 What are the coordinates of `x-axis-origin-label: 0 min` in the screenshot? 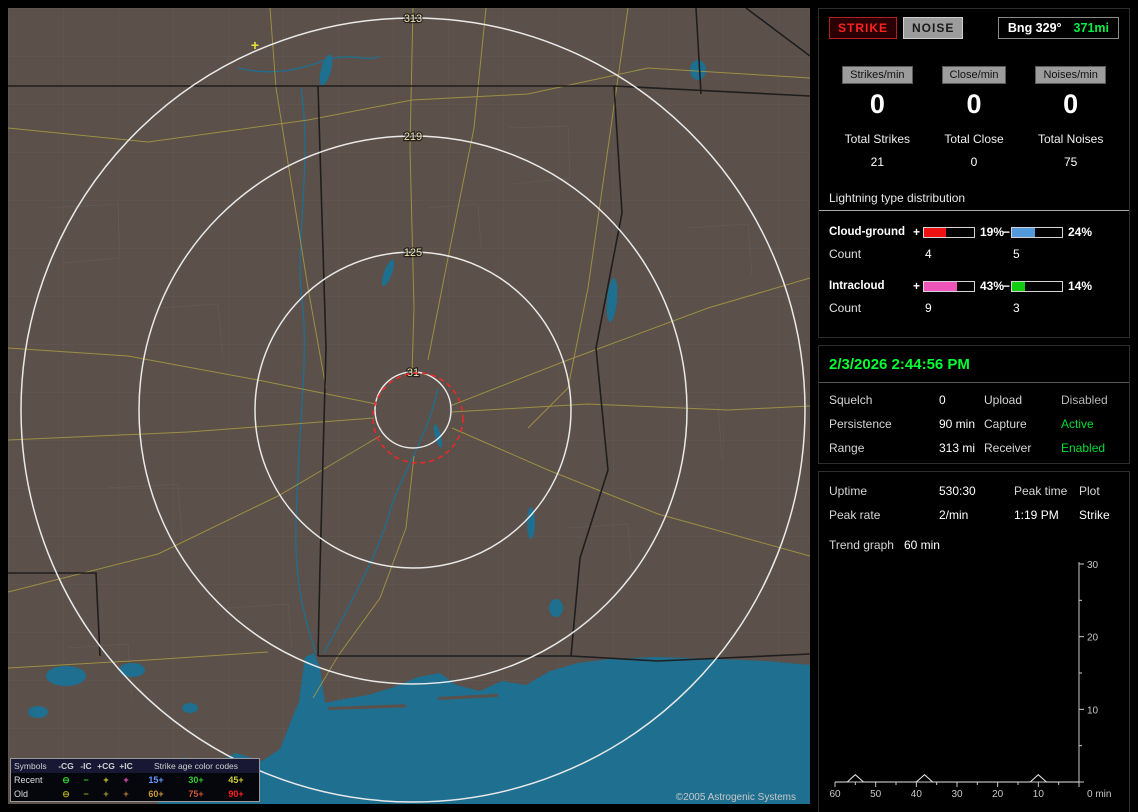 It's located at (1099, 794).